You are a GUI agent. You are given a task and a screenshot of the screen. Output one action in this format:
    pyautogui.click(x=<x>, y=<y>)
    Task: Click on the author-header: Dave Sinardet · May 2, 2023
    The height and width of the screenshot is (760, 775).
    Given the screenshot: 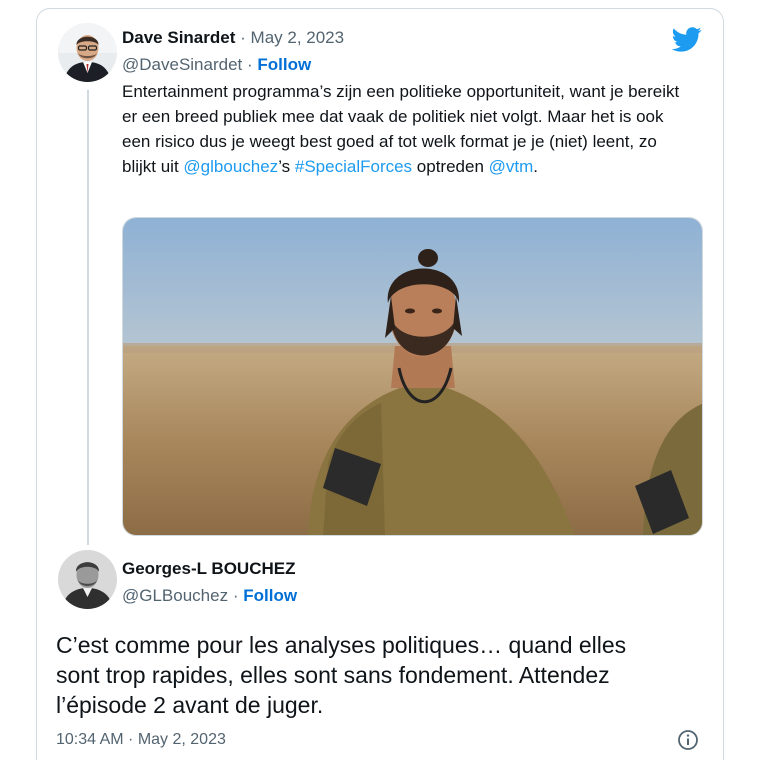 What is the action you would take?
    pyautogui.click(x=233, y=38)
    